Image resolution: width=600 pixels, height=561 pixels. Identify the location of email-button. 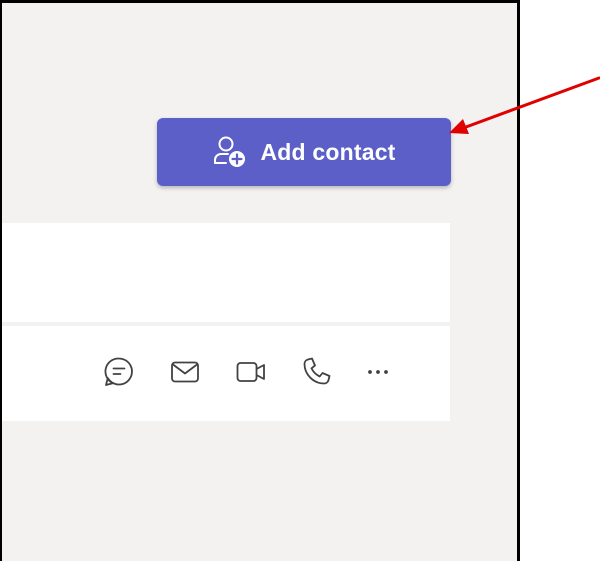
(185, 372).